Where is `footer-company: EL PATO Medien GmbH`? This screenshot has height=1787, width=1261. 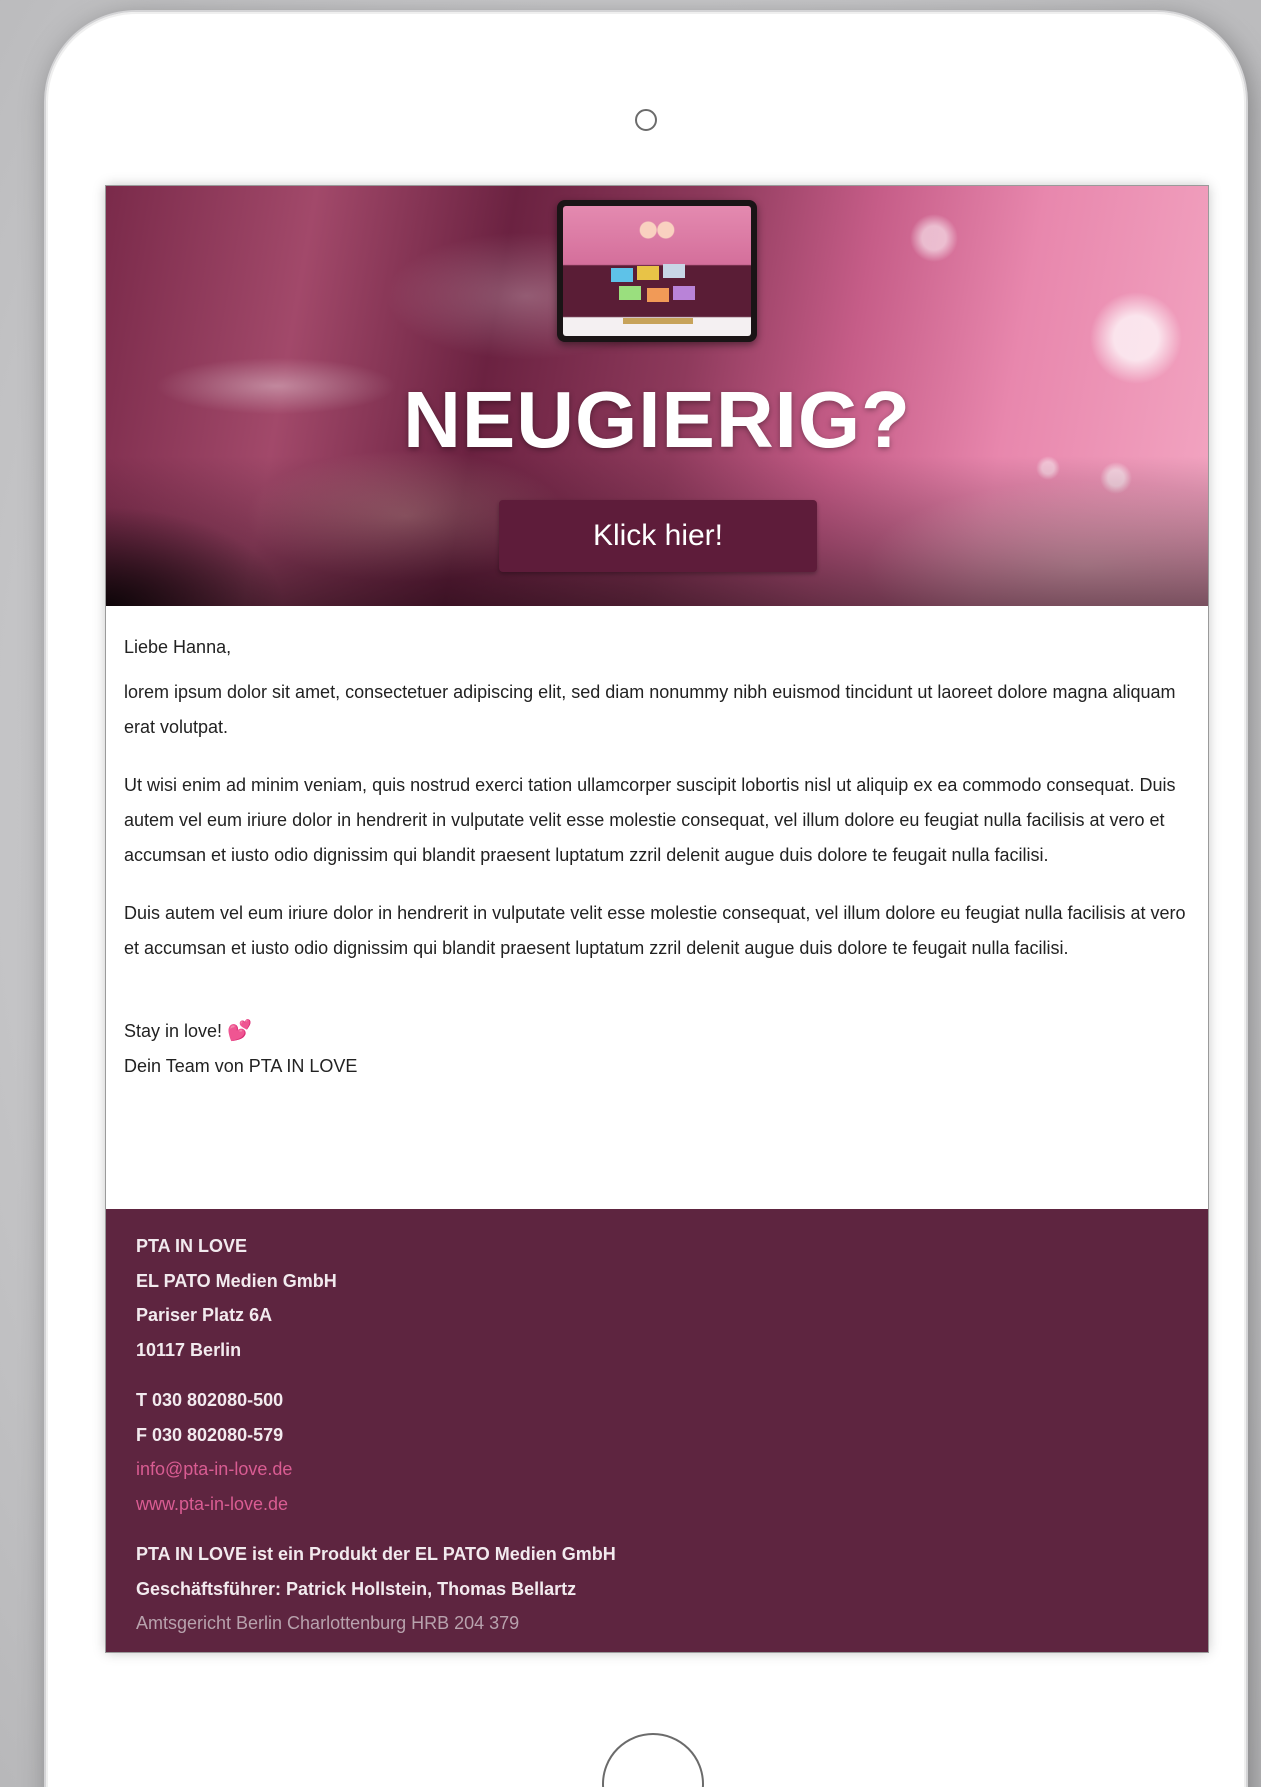 footer-company: EL PATO Medien GmbH is located at coordinates (236, 1280).